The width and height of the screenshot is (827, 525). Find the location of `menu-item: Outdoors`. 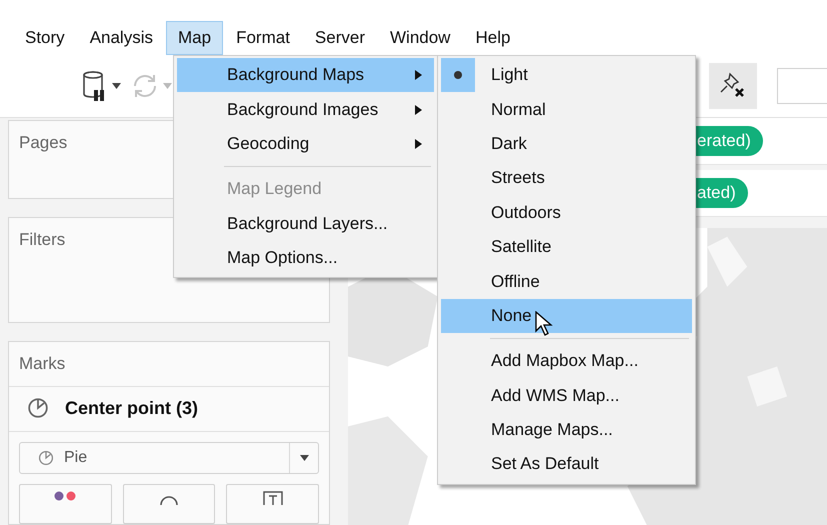

menu-item: Outdoors is located at coordinates (566, 213).